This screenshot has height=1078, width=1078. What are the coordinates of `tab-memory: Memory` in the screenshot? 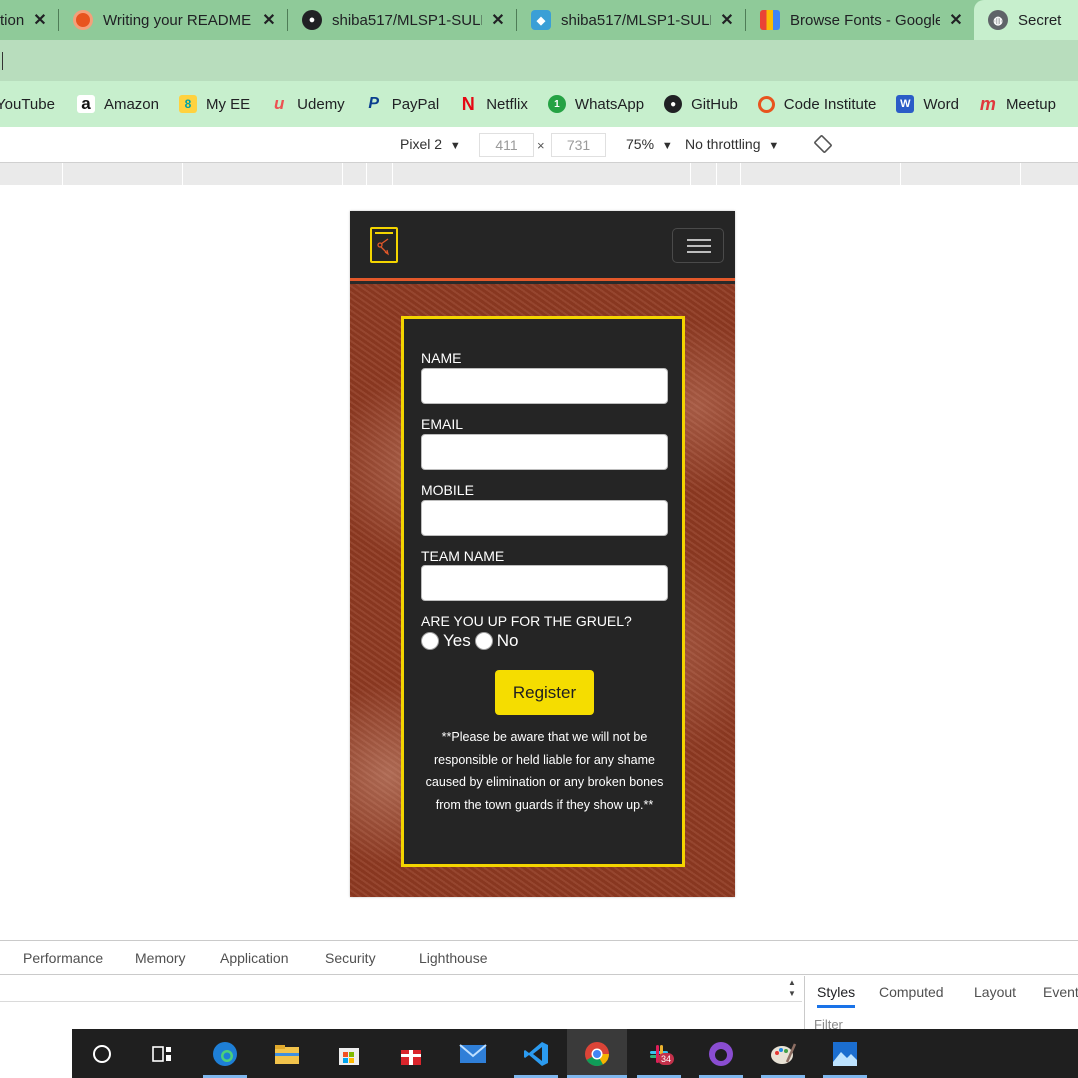 It's located at (160, 958).